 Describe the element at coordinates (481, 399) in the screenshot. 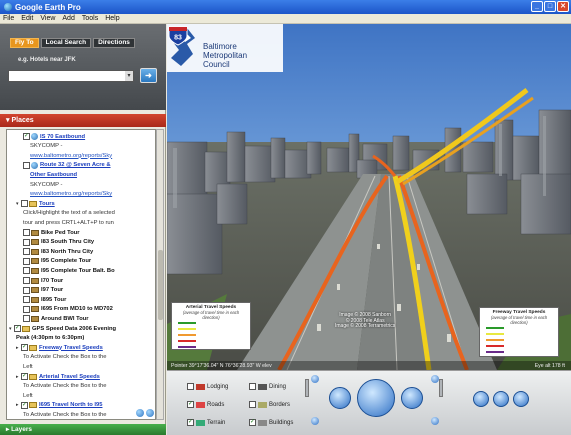

I see `rotate-left-icon` at that location.